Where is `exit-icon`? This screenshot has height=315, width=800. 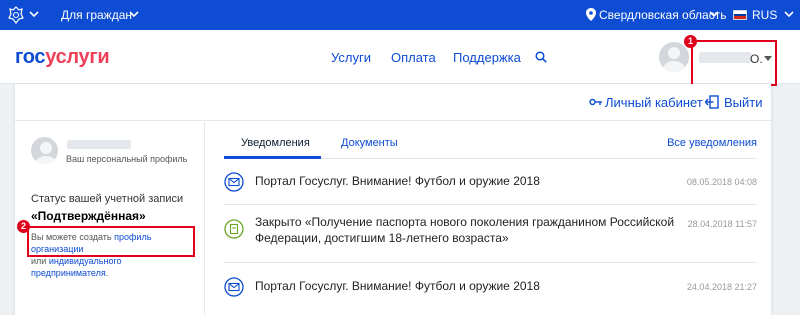 exit-icon is located at coordinates (712, 102).